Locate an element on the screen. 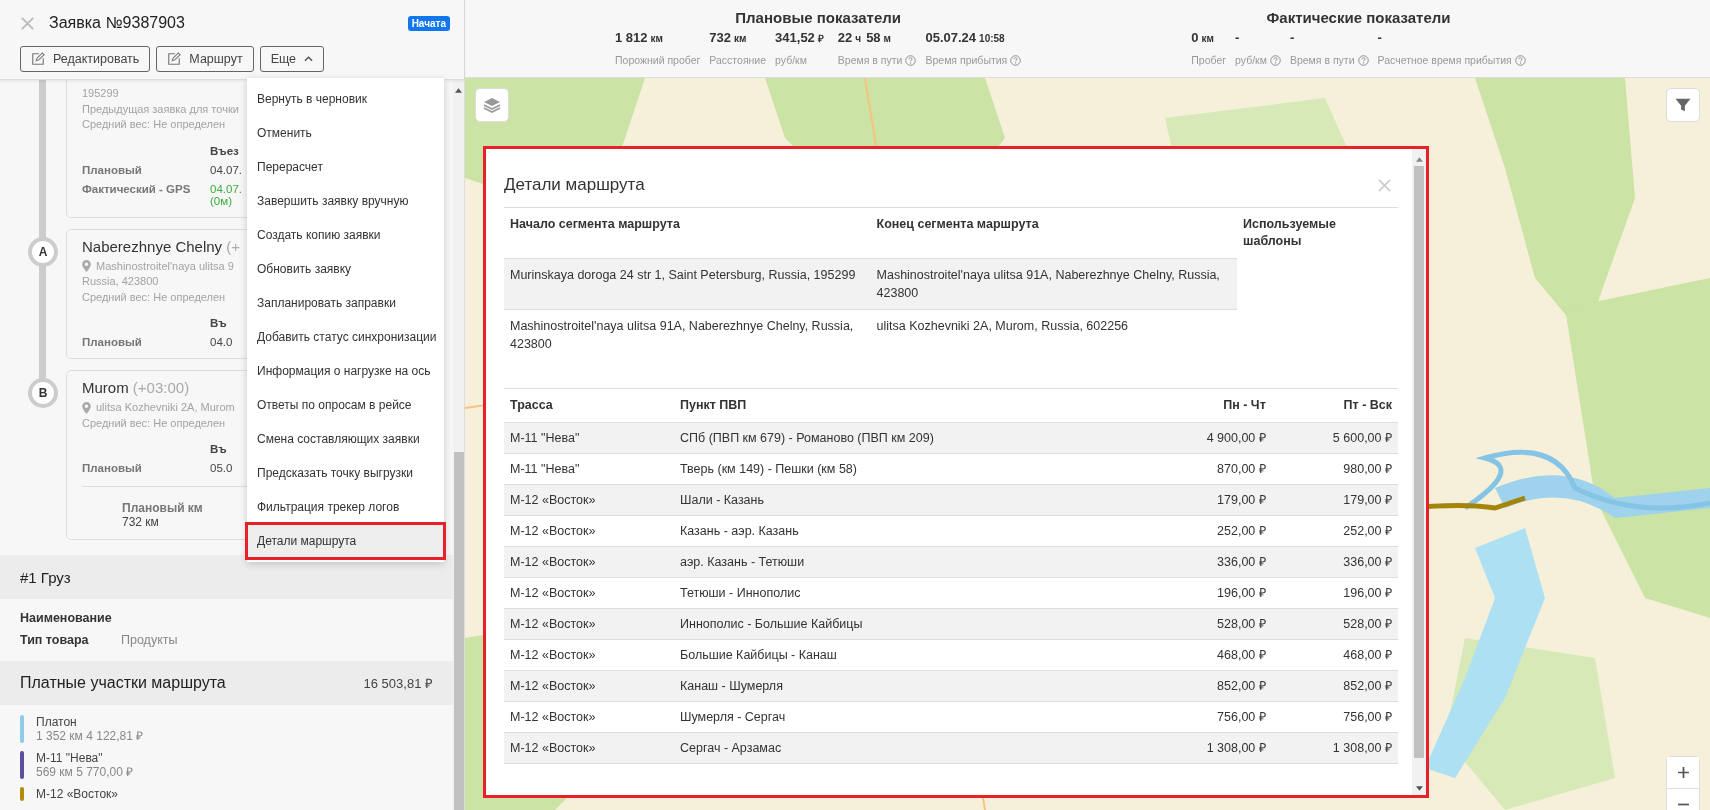 Image resolution: width=1710 pixels, height=810 pixels. menu-item: Предсказать точку выгрузки is located at coordinates (345, 473).